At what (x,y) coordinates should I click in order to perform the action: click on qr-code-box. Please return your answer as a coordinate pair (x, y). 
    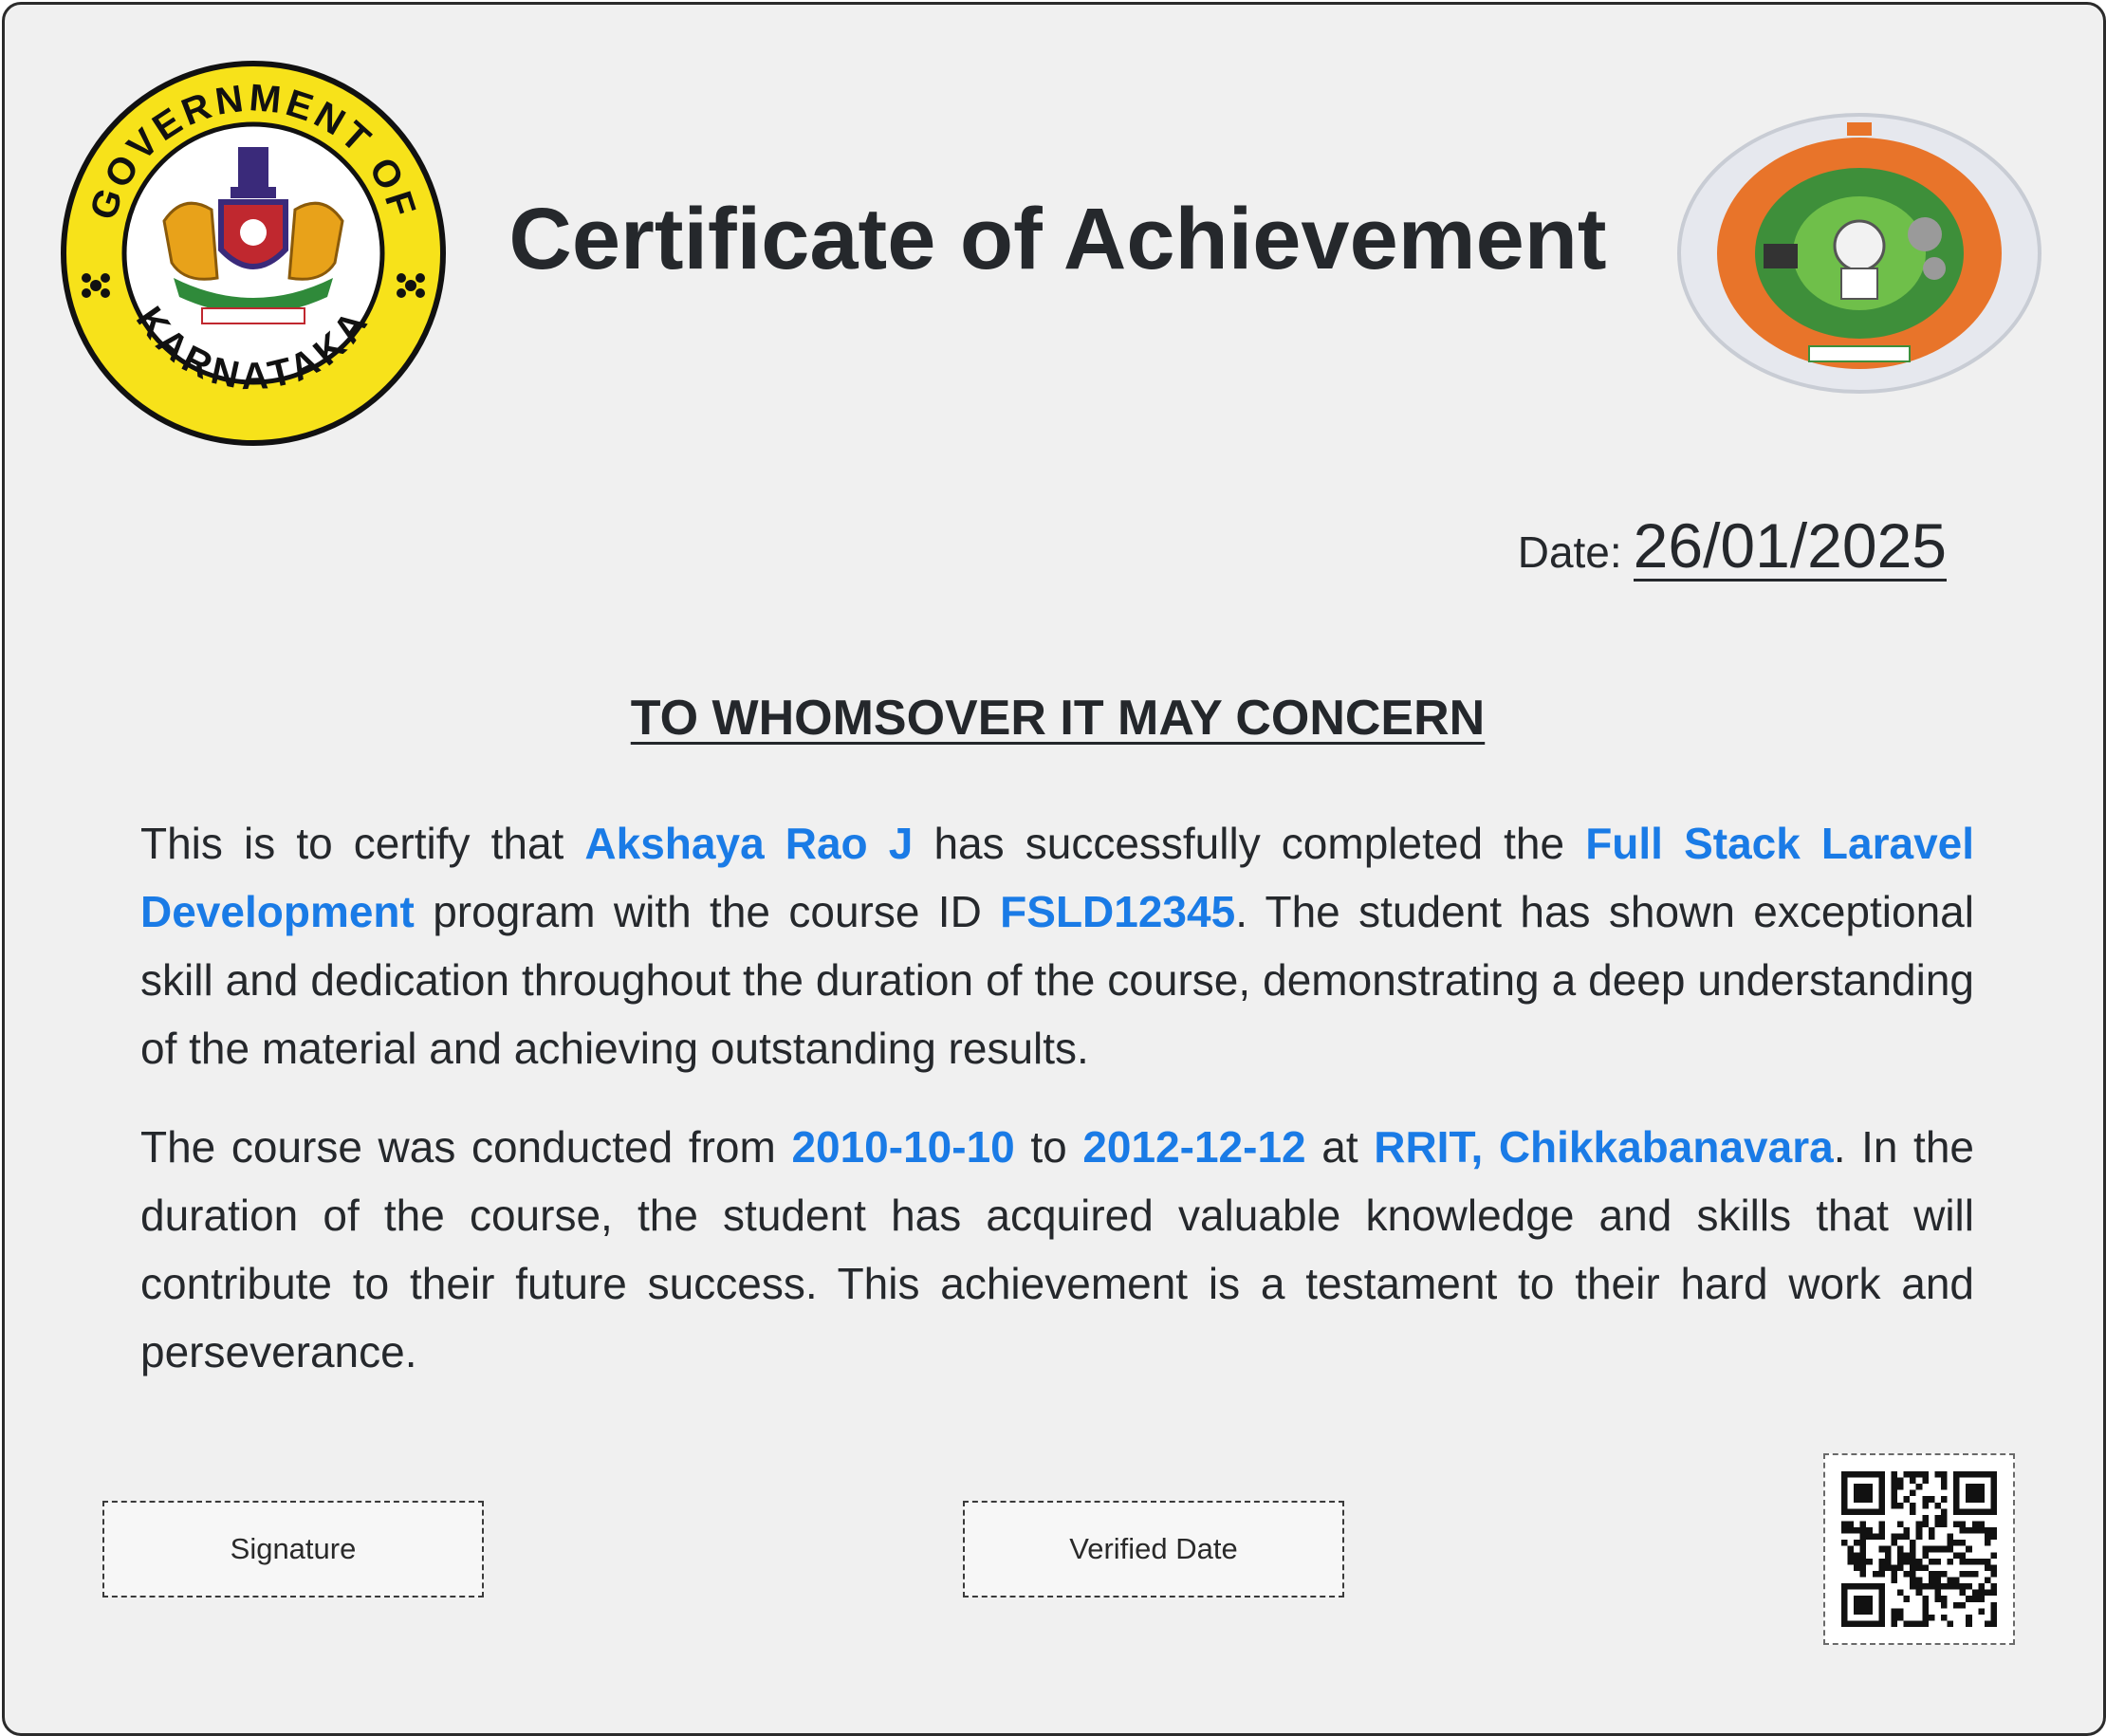
    Looking at the image, I should click on (1919, 1549).